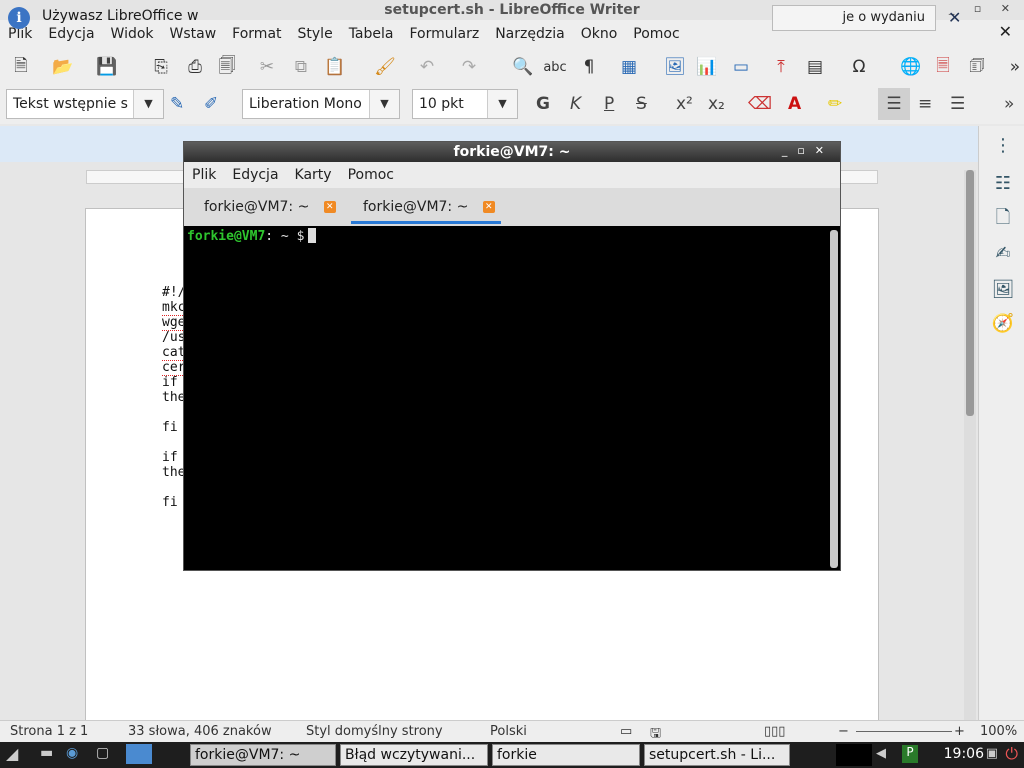 The width and height of the screenshot is (1024, 768). What do you see at coordinates (835, 104) in the screenshot?
I see `highlight-color-icon: ✏` at bounding box center [835, 104].